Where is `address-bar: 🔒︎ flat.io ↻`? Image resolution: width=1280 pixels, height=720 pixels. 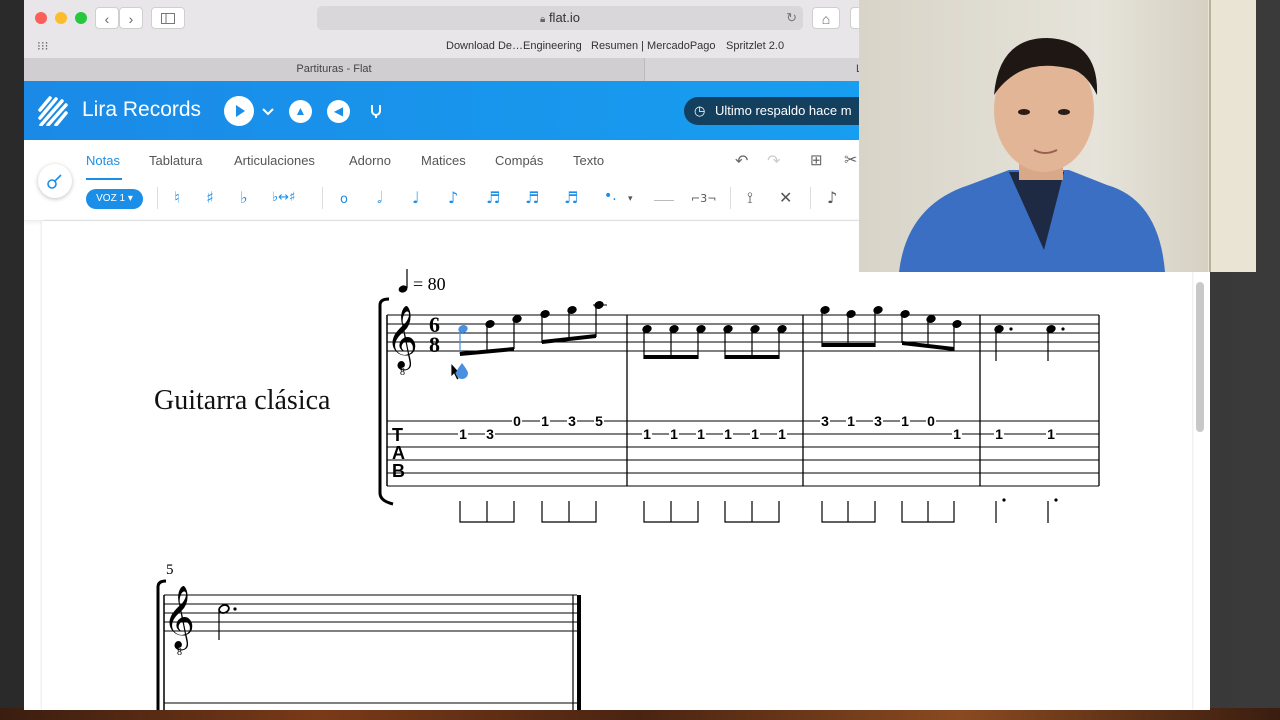 address-bar: 🔒︎ flat.io ↻ is located at coordinates (560, 18).